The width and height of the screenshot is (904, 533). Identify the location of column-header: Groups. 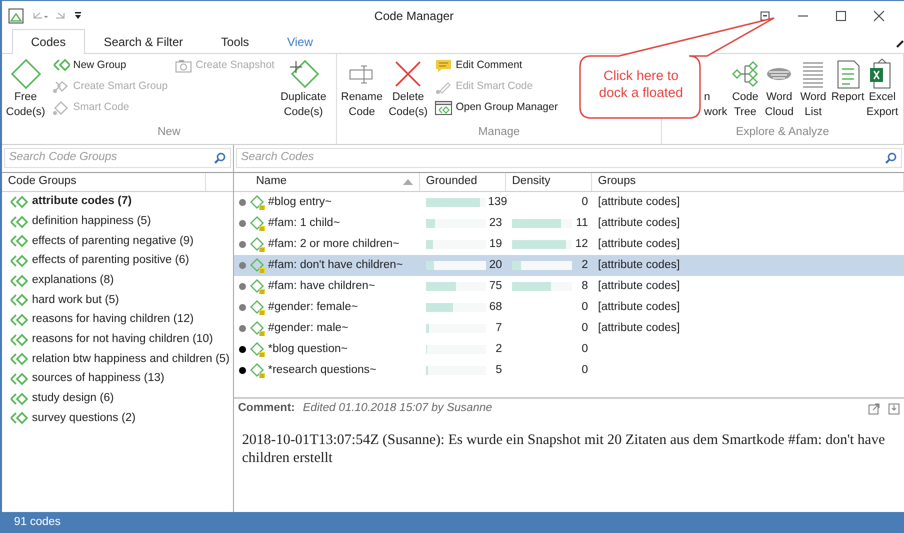
(748, 182).